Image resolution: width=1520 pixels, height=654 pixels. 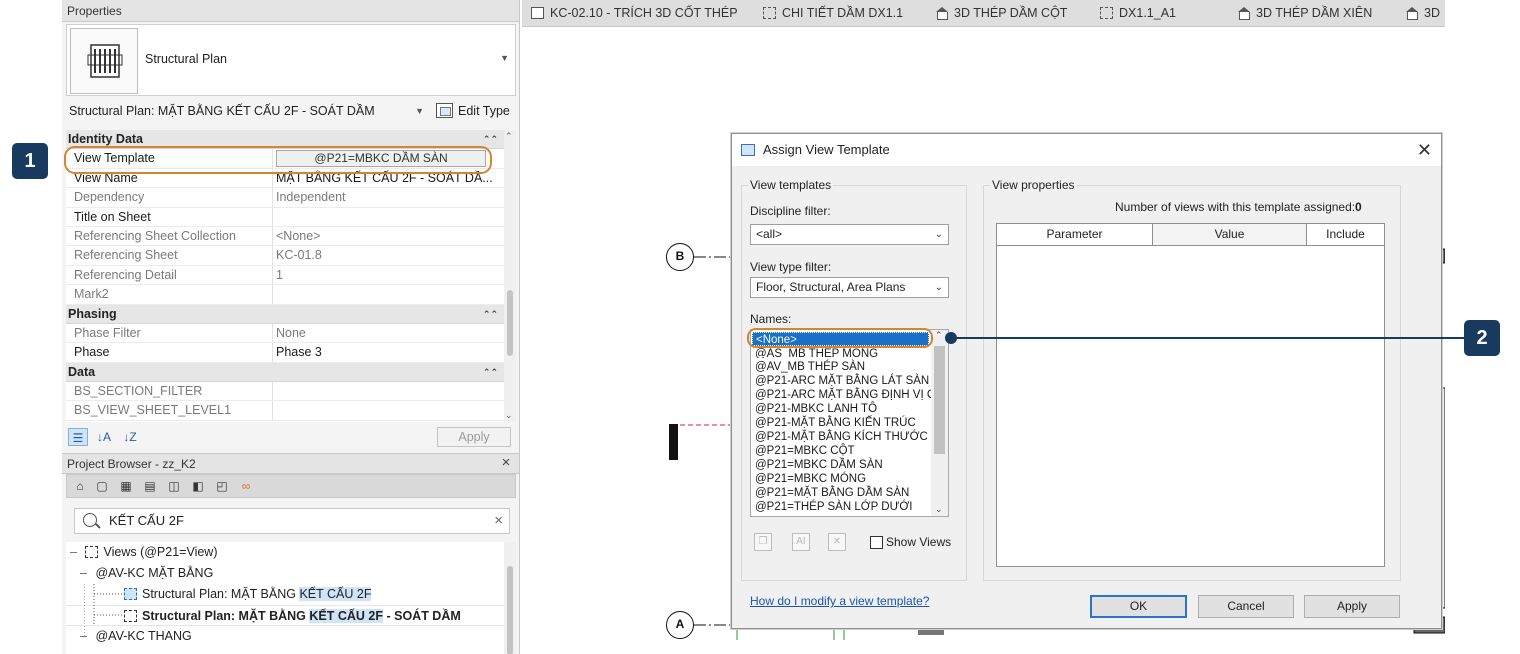 I want to click on tree-node-group: – @AV-KC MẶT BẰNG, so click(x=146, y=573).